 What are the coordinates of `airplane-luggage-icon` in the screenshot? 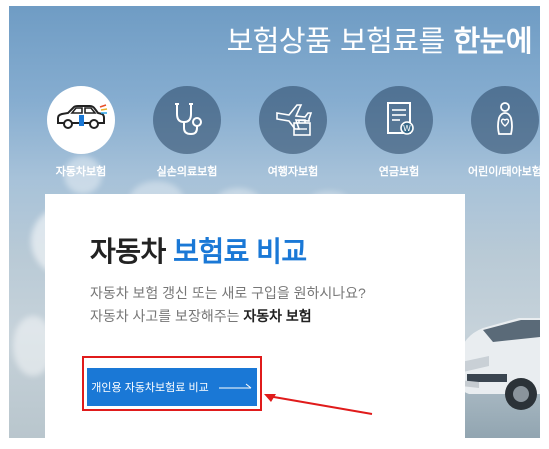 It's located at (293, 120).